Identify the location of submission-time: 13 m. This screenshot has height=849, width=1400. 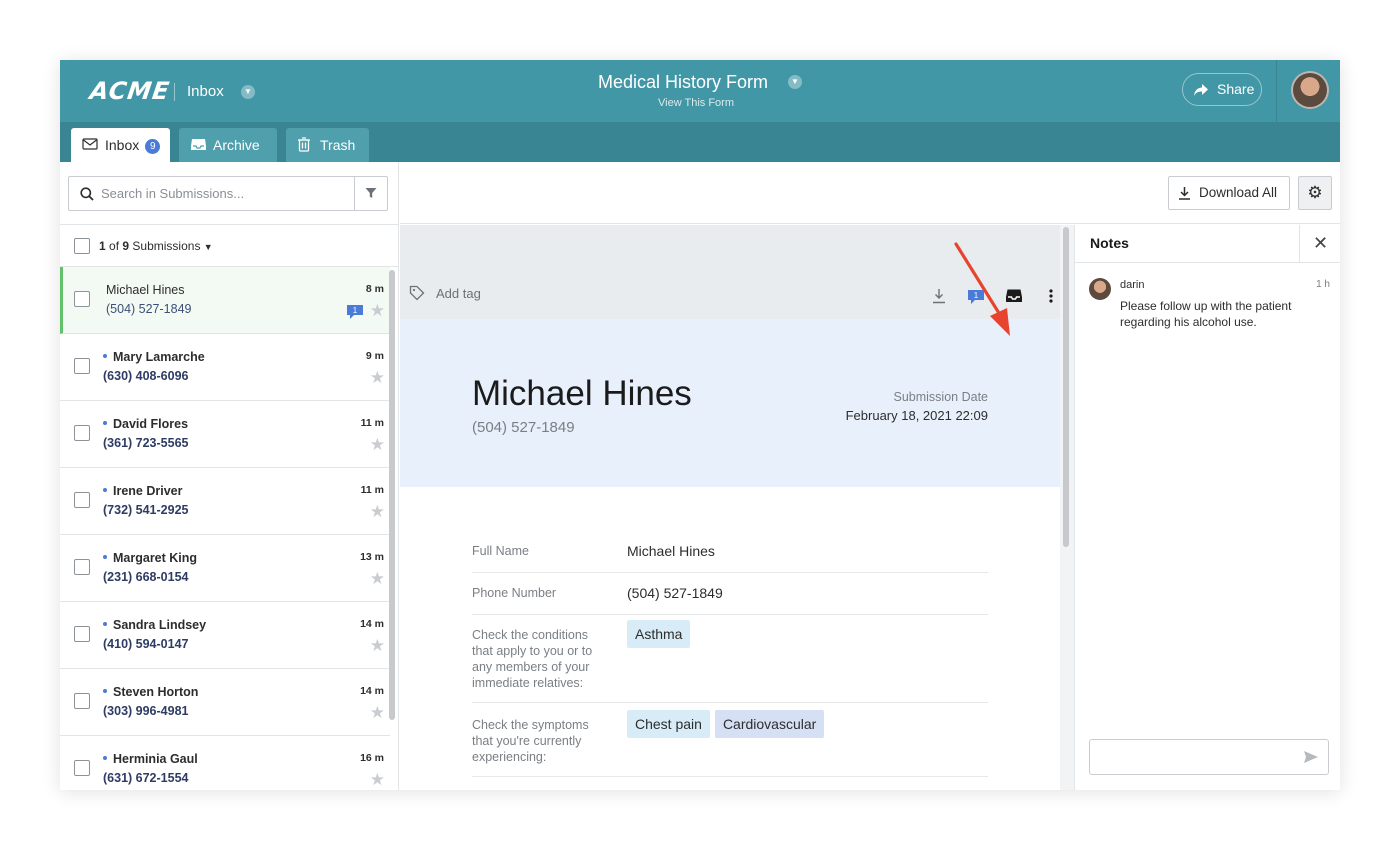
(372, 557).